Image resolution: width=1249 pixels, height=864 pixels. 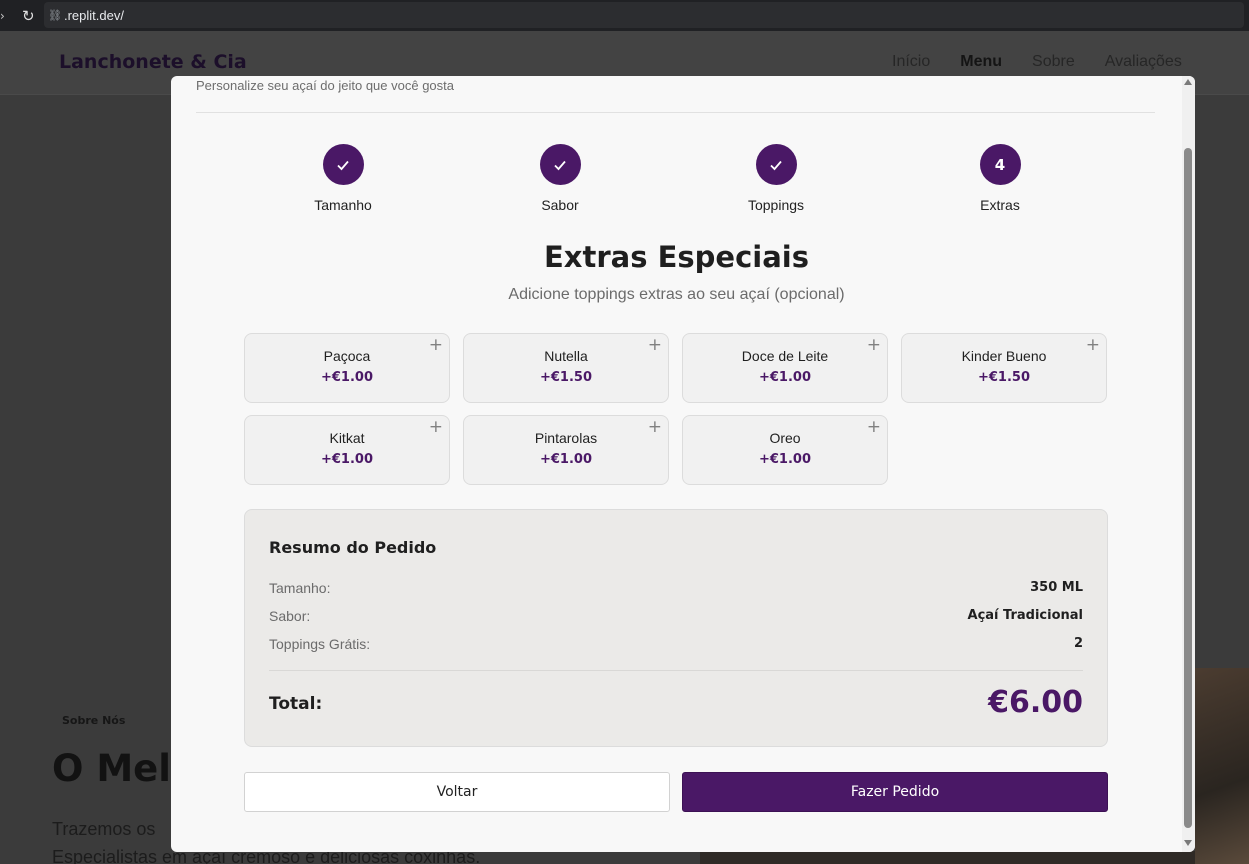 I want to click on step-extras: 4 Extras, so click(x=1000, y=178).